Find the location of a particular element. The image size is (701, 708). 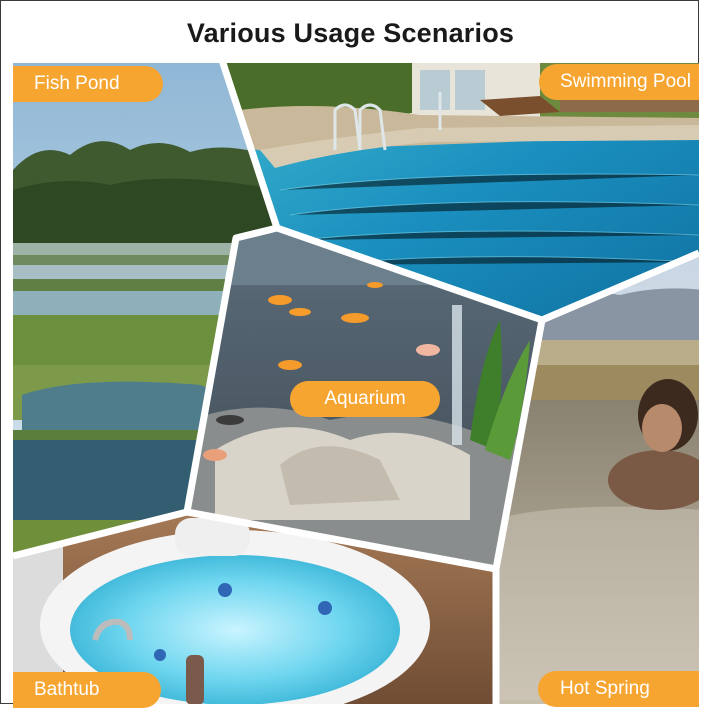

hot-spring-label: Hot Spring is located at coordinates (618, 689).